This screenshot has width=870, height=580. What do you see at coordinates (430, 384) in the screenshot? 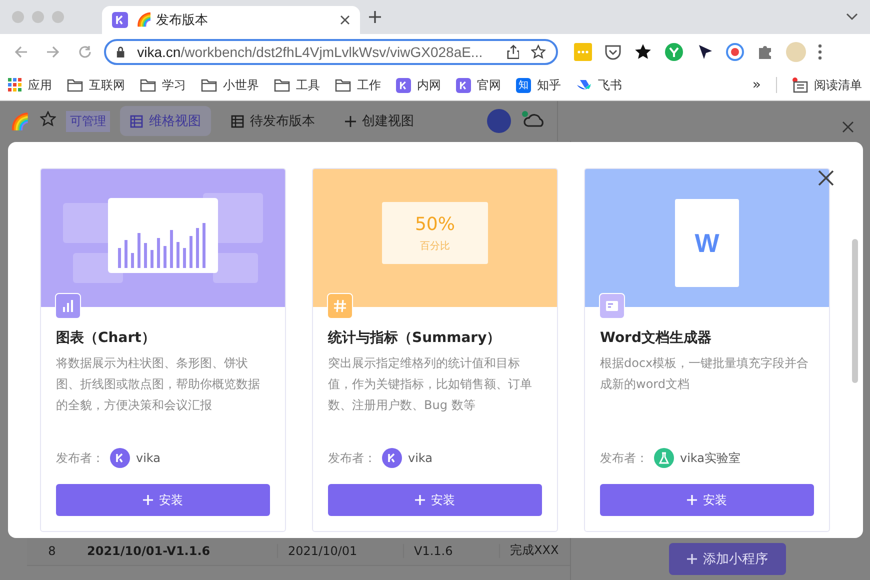
I see `widget-description: 突出展示指定维格列的统计值和目标值，作为关键指标，比如销售额、订单数、注册用户数、Bug 数等` at bounding box center [430, 384].